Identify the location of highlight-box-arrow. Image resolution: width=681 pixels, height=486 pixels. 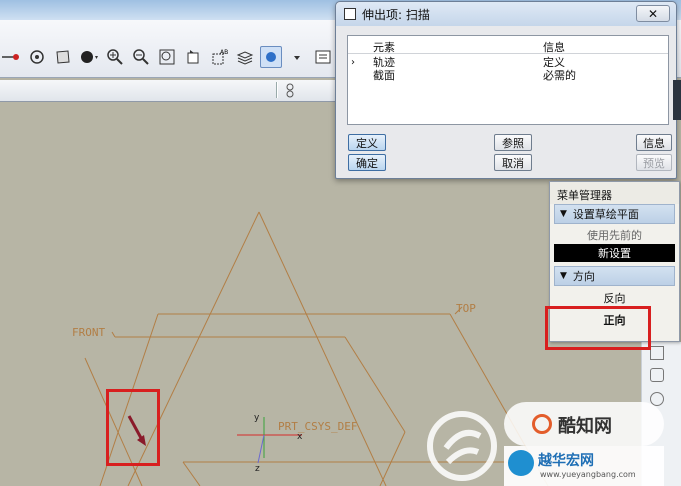
(133, 427).